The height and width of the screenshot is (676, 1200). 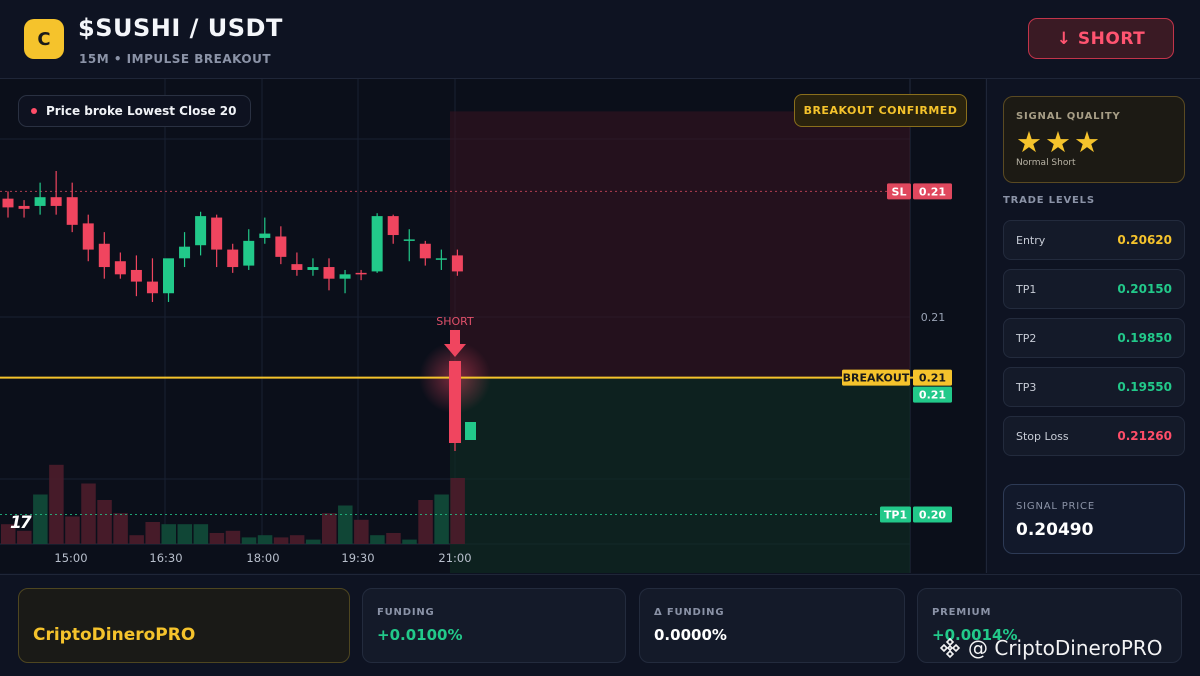 I want to click on signal-price-value: 0.20490, so click(x=1055, y=530).